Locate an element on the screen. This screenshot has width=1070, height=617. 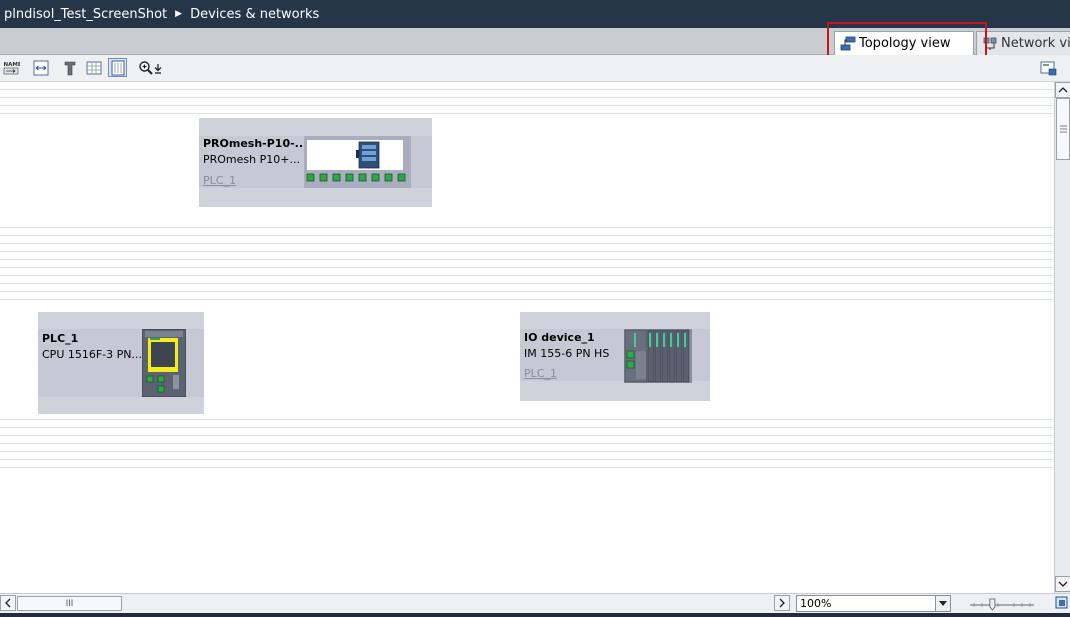
scroll-right-button is located at coordinates (782, 603).